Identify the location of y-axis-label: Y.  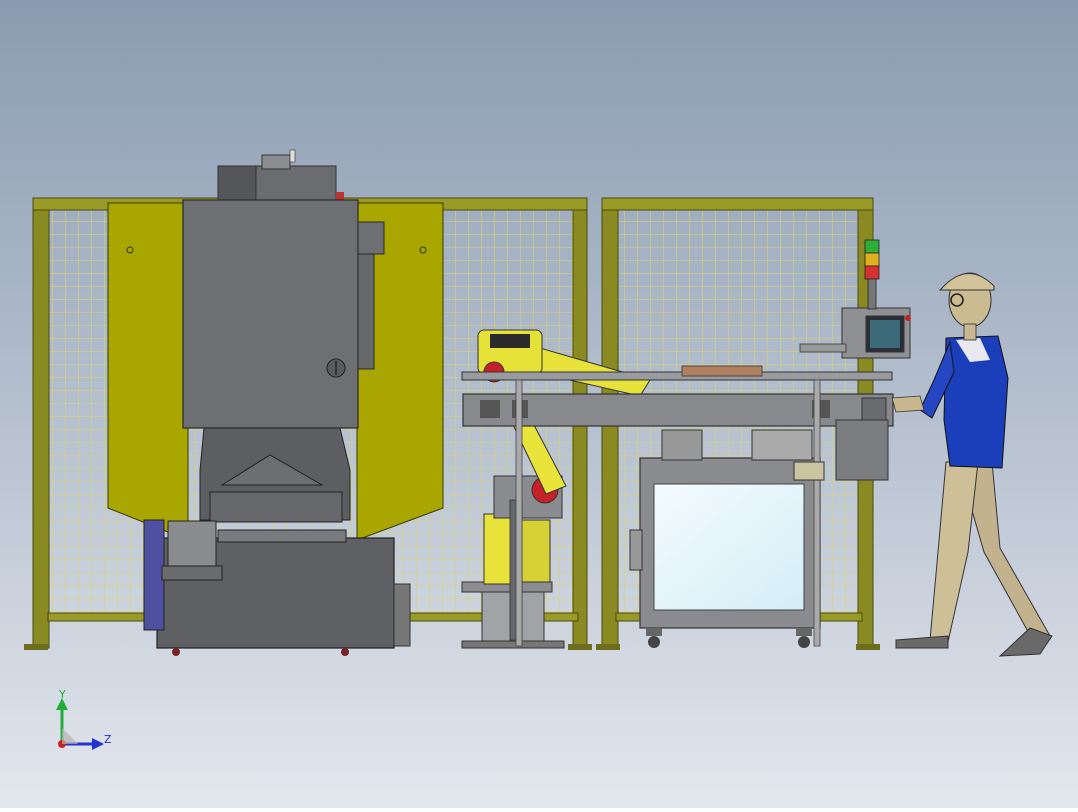
(62, 694).